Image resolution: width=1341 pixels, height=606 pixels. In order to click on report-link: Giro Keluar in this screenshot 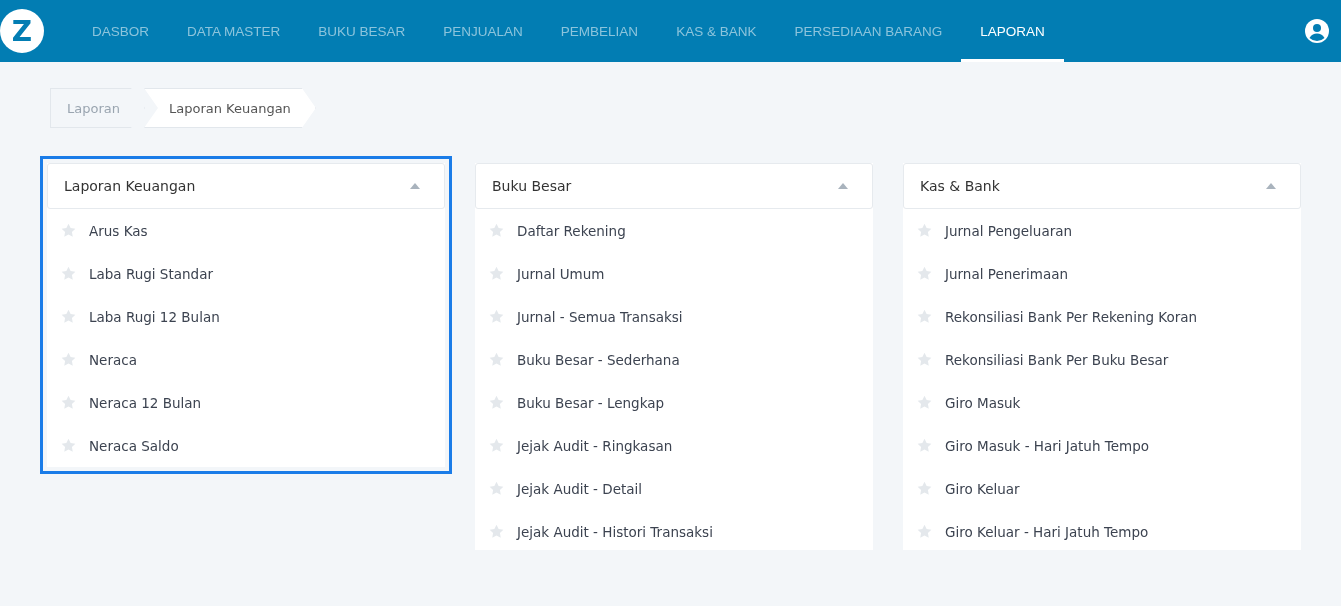, I will do `click(1102, 488)`.